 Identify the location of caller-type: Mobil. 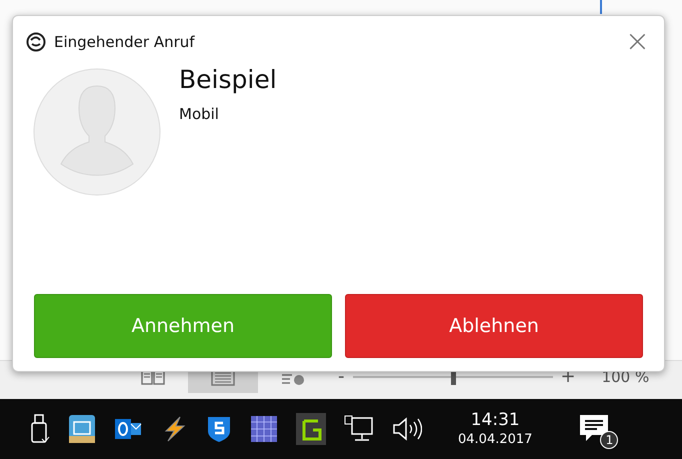
(199, 115).